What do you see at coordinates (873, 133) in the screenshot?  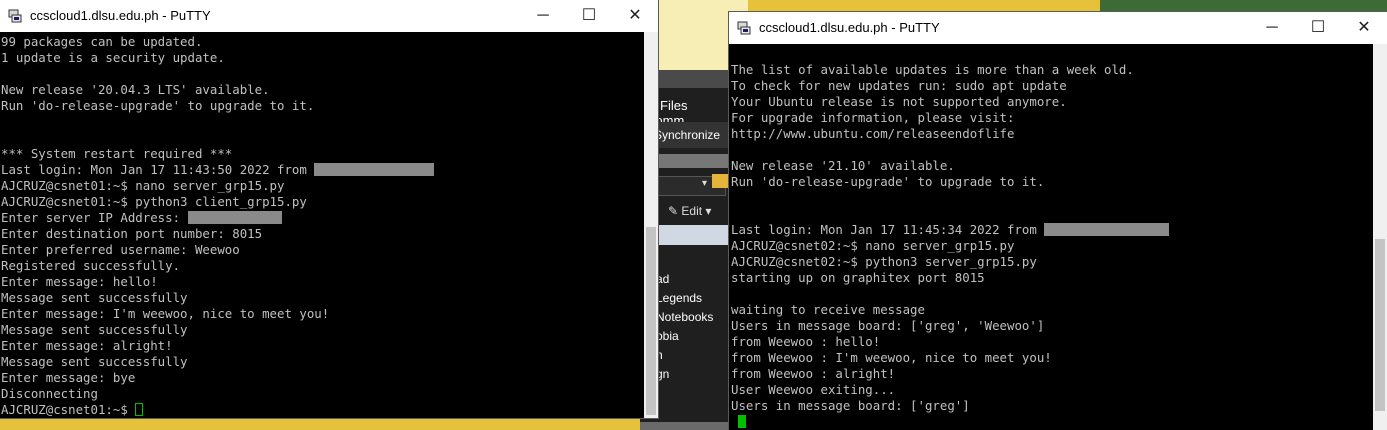 I see `terminal-line-text: http://www.ubuntu.com/releaseendoflife` at bounding box center [873, 133].